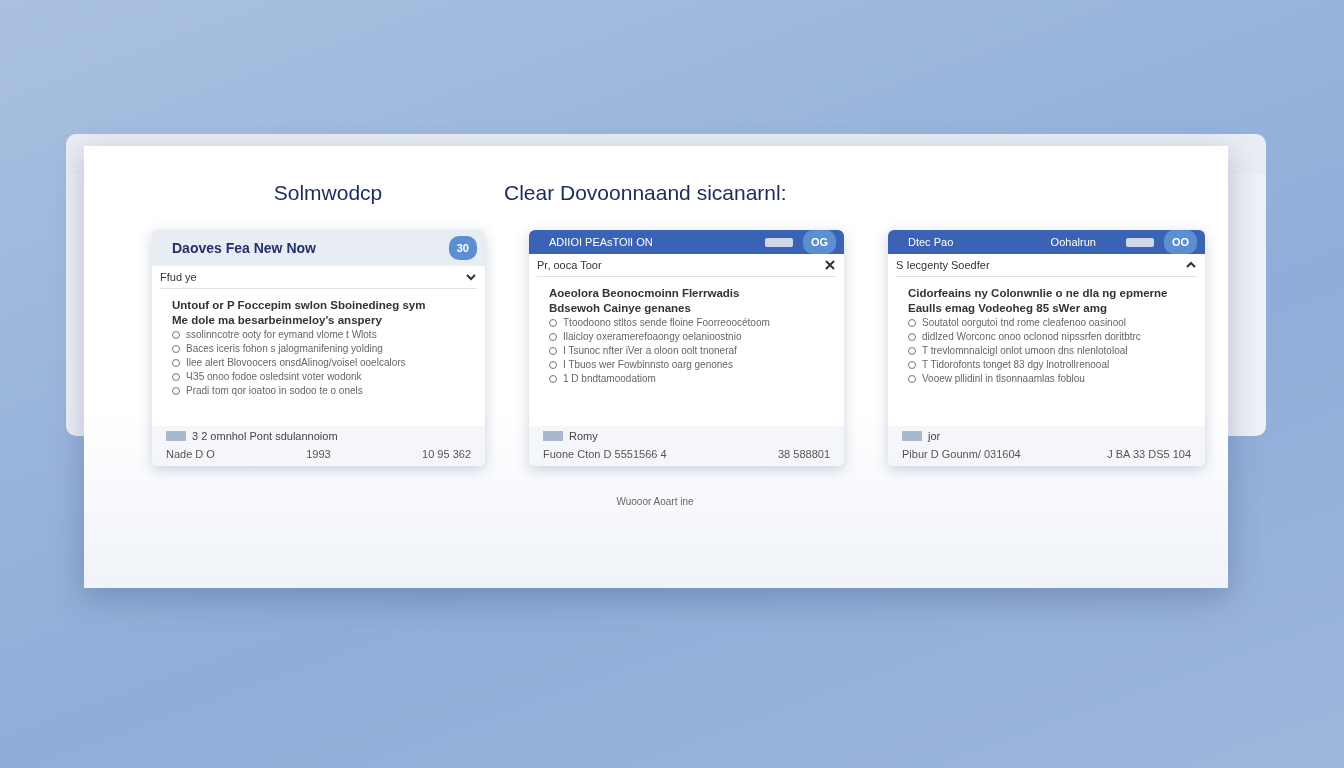 Image resolution: width=1344 pixels, height=768 pixels. What do you see at coordinates (804, 454) in the screenshot?
I see `footer-text: 38 588801` at bounding box center [804, 454].